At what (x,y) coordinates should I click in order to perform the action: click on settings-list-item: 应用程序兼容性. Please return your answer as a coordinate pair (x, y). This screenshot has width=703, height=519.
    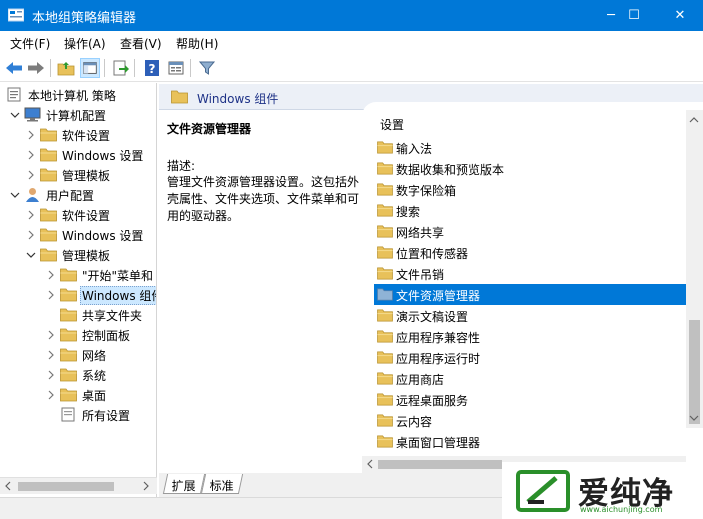
    Looking at the image, I should click on (530, 336).